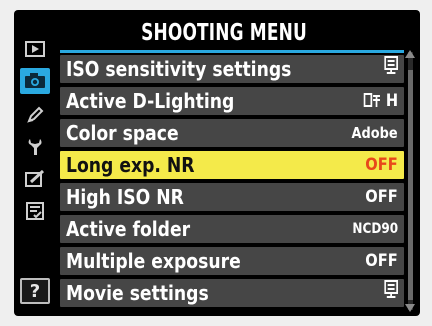  What do you see at coordinates (374, 133) in the screenshot?
I see `menu-item-value: Adobe` at bounding box center [374, 133].